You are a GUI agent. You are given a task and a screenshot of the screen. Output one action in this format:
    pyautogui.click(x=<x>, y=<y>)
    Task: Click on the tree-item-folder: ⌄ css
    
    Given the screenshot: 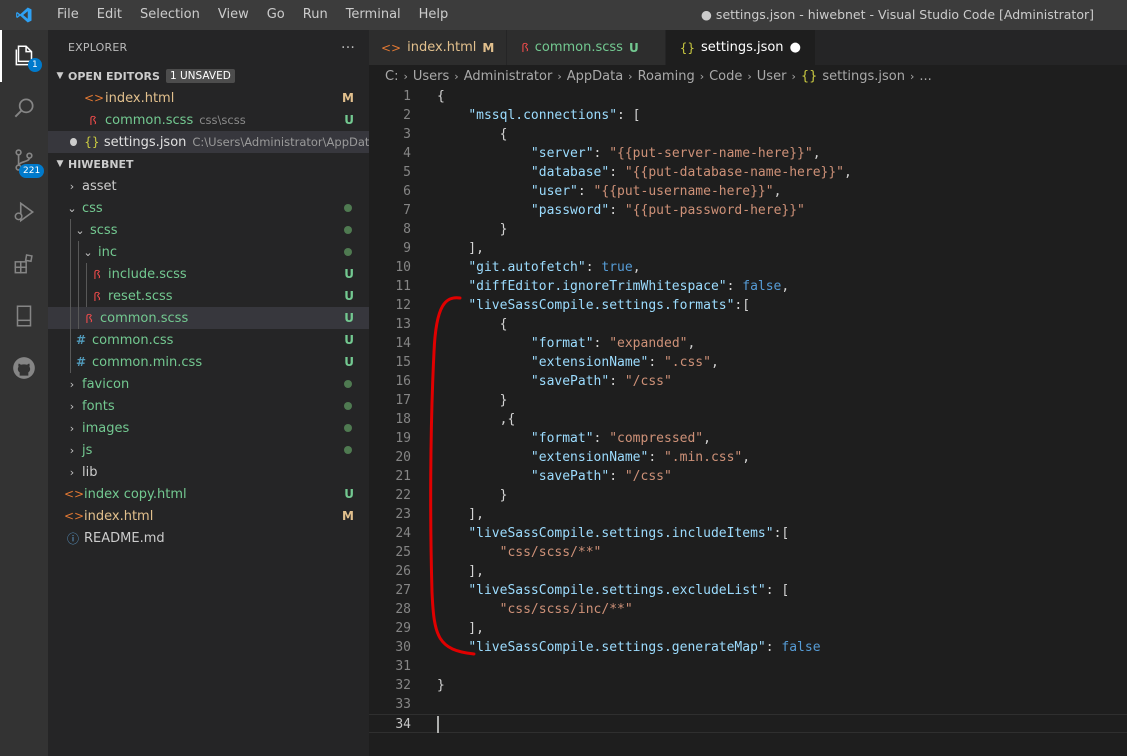 What is the action you would take?
    pyautogui.click(x=208, y=208)
    